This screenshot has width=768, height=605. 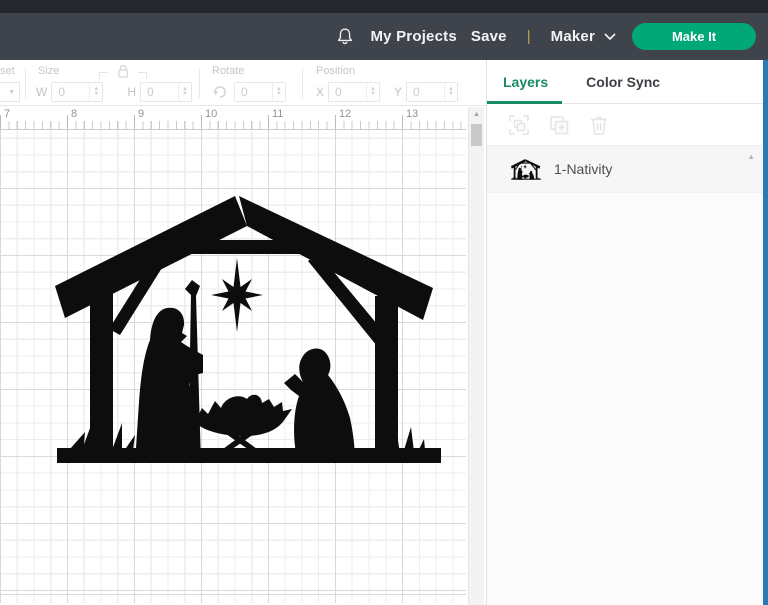 What do you see at coordinates (476, 135) in the screenshot?
I see `scrollbar-thumb` at bounding box center [476, 135].